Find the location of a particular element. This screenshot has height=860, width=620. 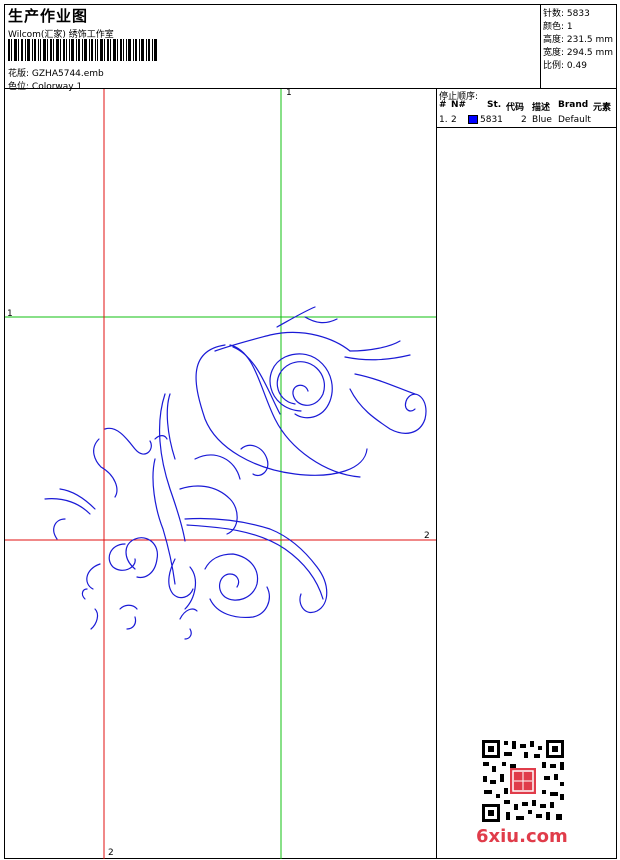

red-guide-label-right: 2 is located at coordinates (427, 536).